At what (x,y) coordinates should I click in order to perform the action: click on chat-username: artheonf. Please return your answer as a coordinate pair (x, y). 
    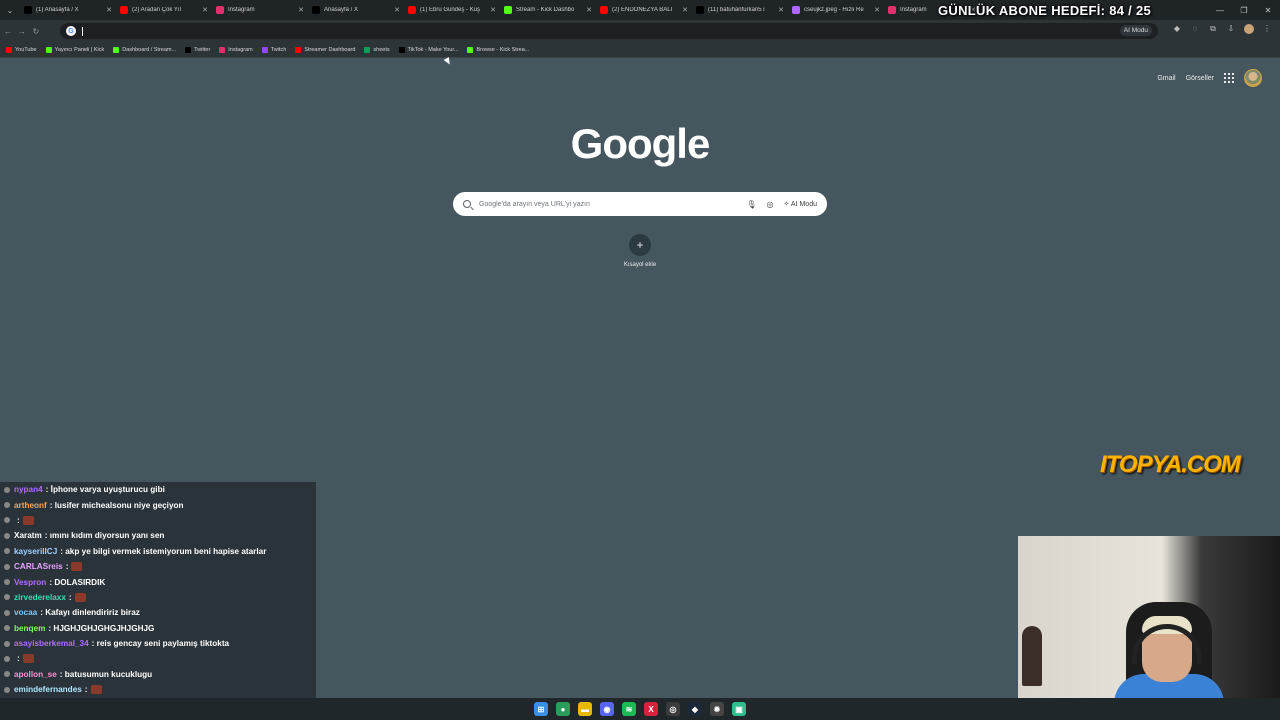
    Looking at the image, I should click on (30, 505).